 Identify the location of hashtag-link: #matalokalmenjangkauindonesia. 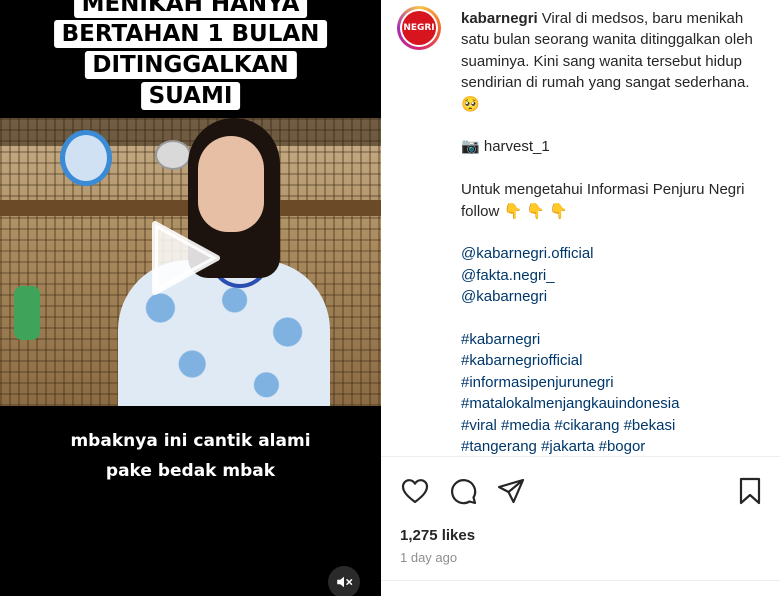
(611, 403).